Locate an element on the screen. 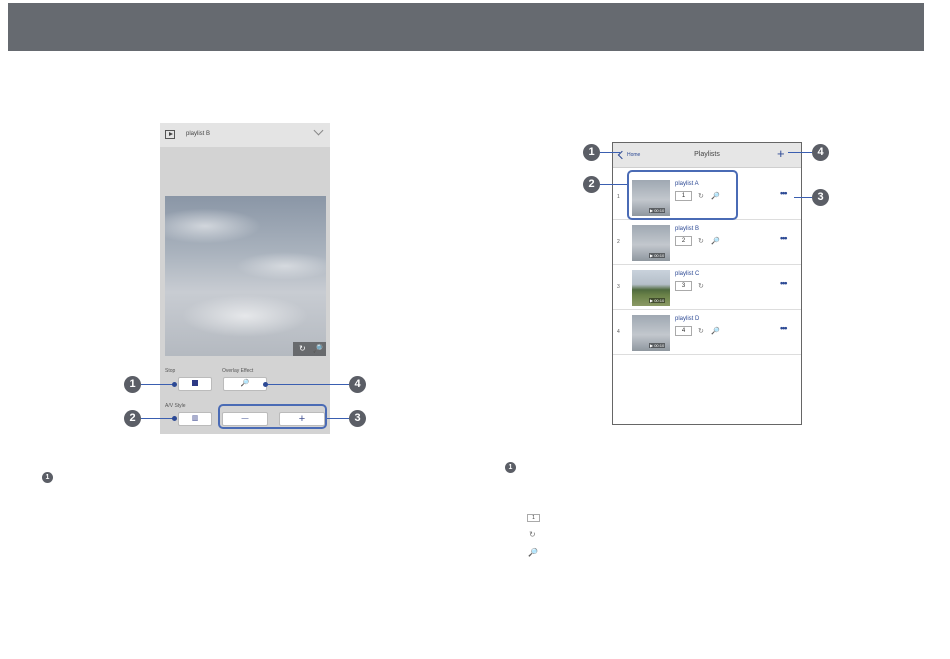 This screenshot has width=950, height=659. playlist-name: playlist D is located at coordinates (687, 319).